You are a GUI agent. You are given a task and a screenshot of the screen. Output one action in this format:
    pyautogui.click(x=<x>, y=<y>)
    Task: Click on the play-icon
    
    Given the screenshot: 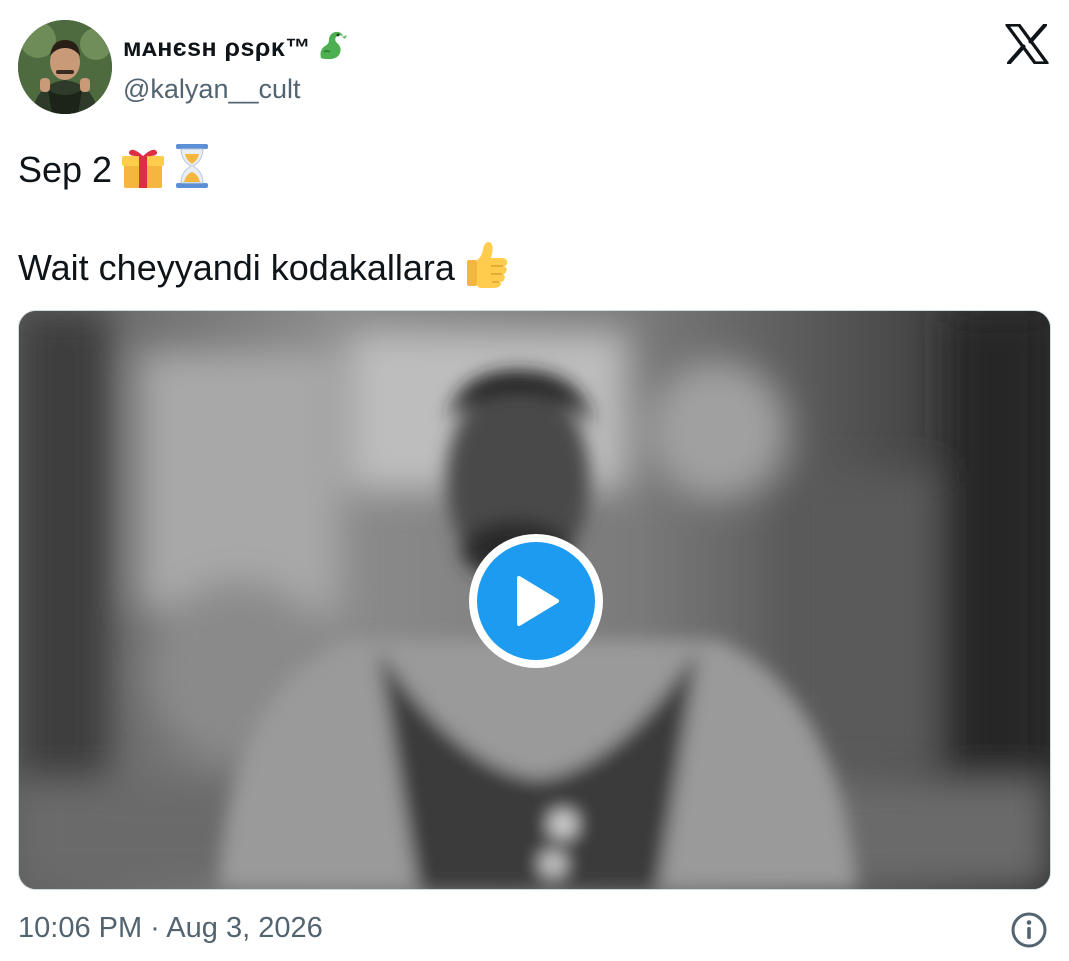 What is the action you would take?
    pyautogui.click(x=536, y=601)
    